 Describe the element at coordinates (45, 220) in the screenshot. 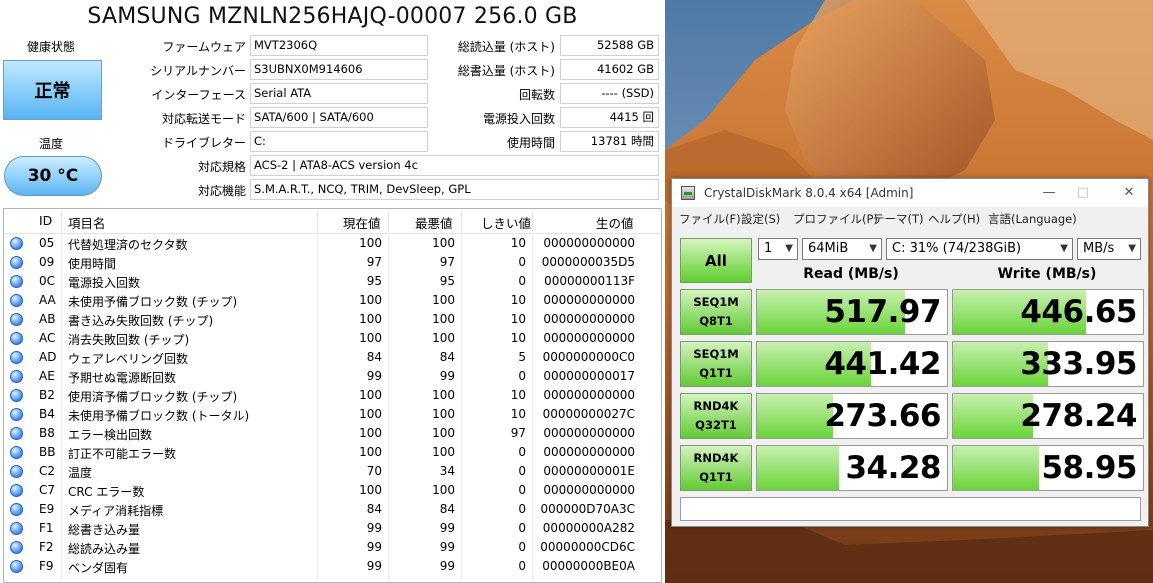

I see `col-id: ID` at that location.